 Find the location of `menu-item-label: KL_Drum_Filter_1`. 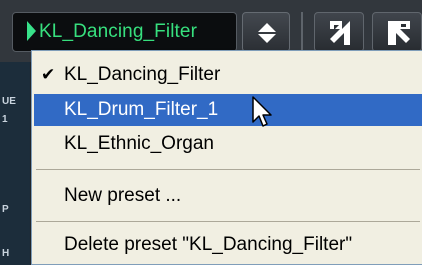

menu-item-label: KL_Drum_Filter_1 is located at coordinates (141, 109).